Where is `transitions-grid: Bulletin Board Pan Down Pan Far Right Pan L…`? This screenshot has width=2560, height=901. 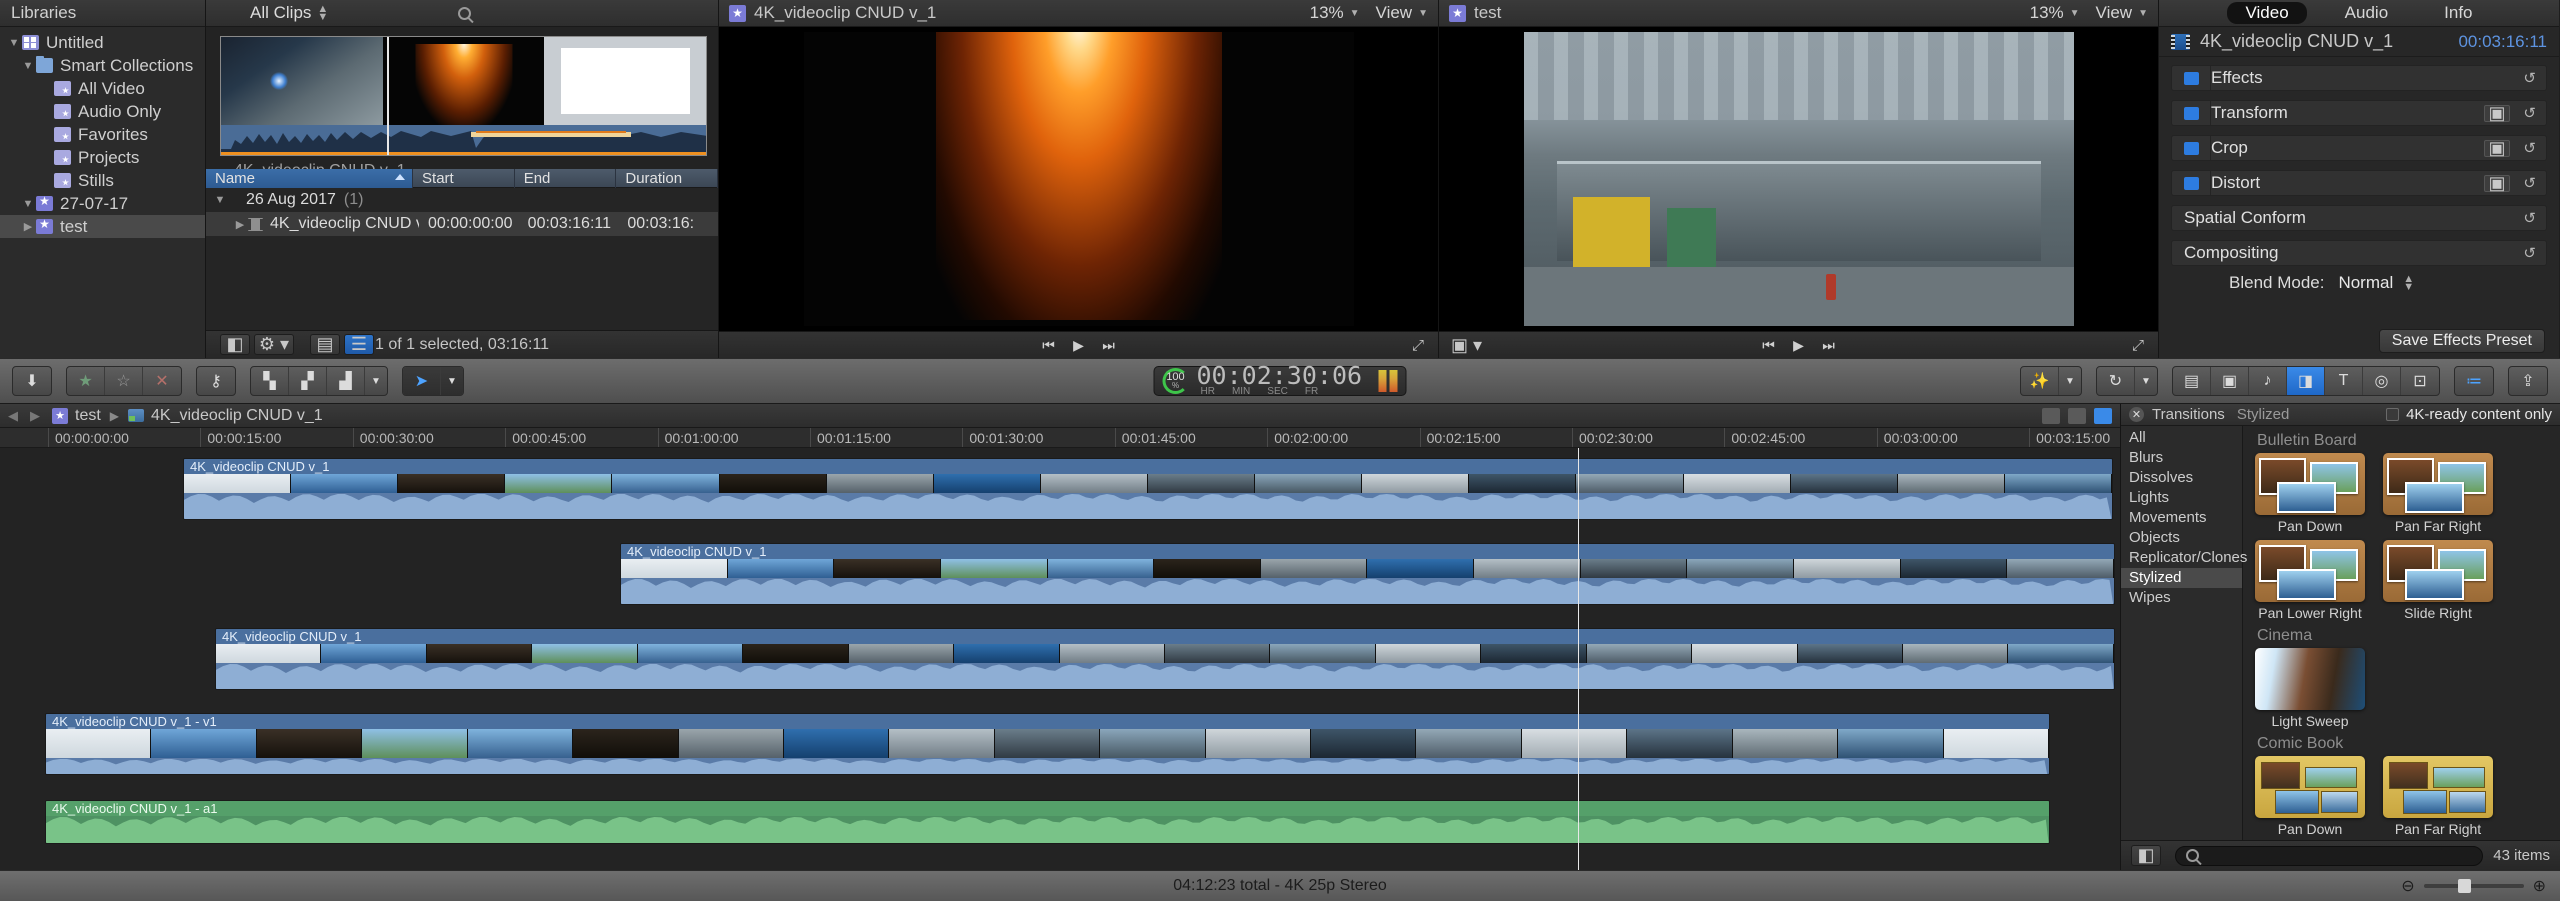
transitions-grid: Bulletin Board Pan Down Pan Far Right Pan L… is located at coordinates (2401, 633).